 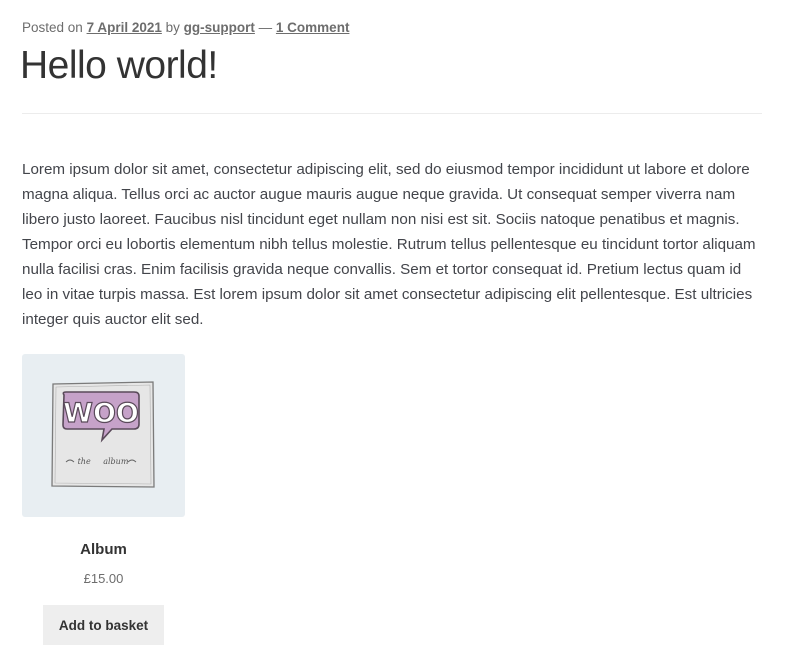 What do you see at coordinates (119, 65) in the screenshot?
I see `post-title: Hello world!` at bounding box center [119, 65].